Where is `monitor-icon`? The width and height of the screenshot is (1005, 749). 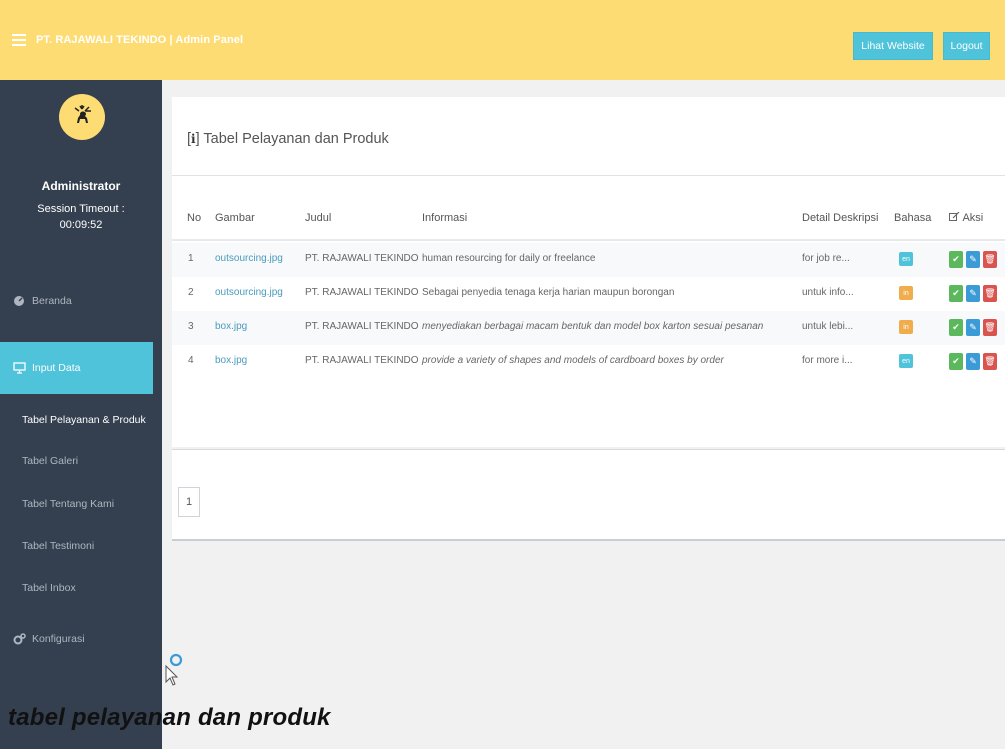 monitor-icon is located at coordinates (19, 368).